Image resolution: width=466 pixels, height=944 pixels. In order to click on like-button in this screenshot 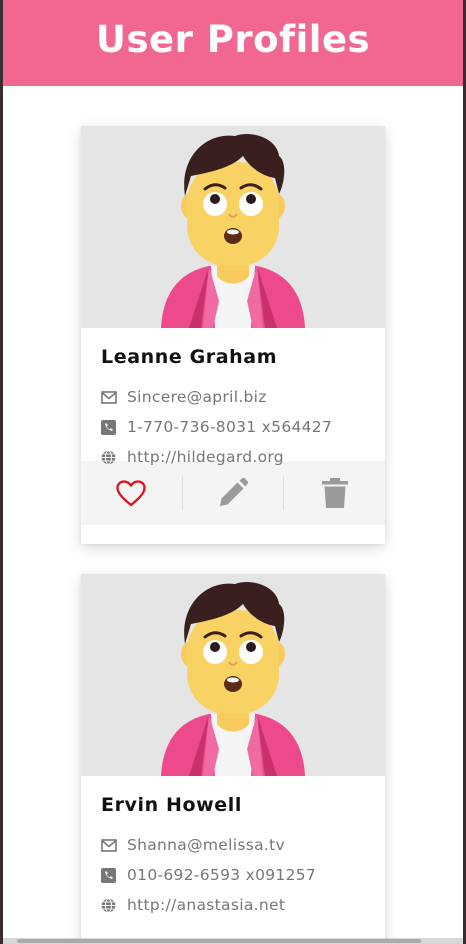, I will do `click(131, 493)`.